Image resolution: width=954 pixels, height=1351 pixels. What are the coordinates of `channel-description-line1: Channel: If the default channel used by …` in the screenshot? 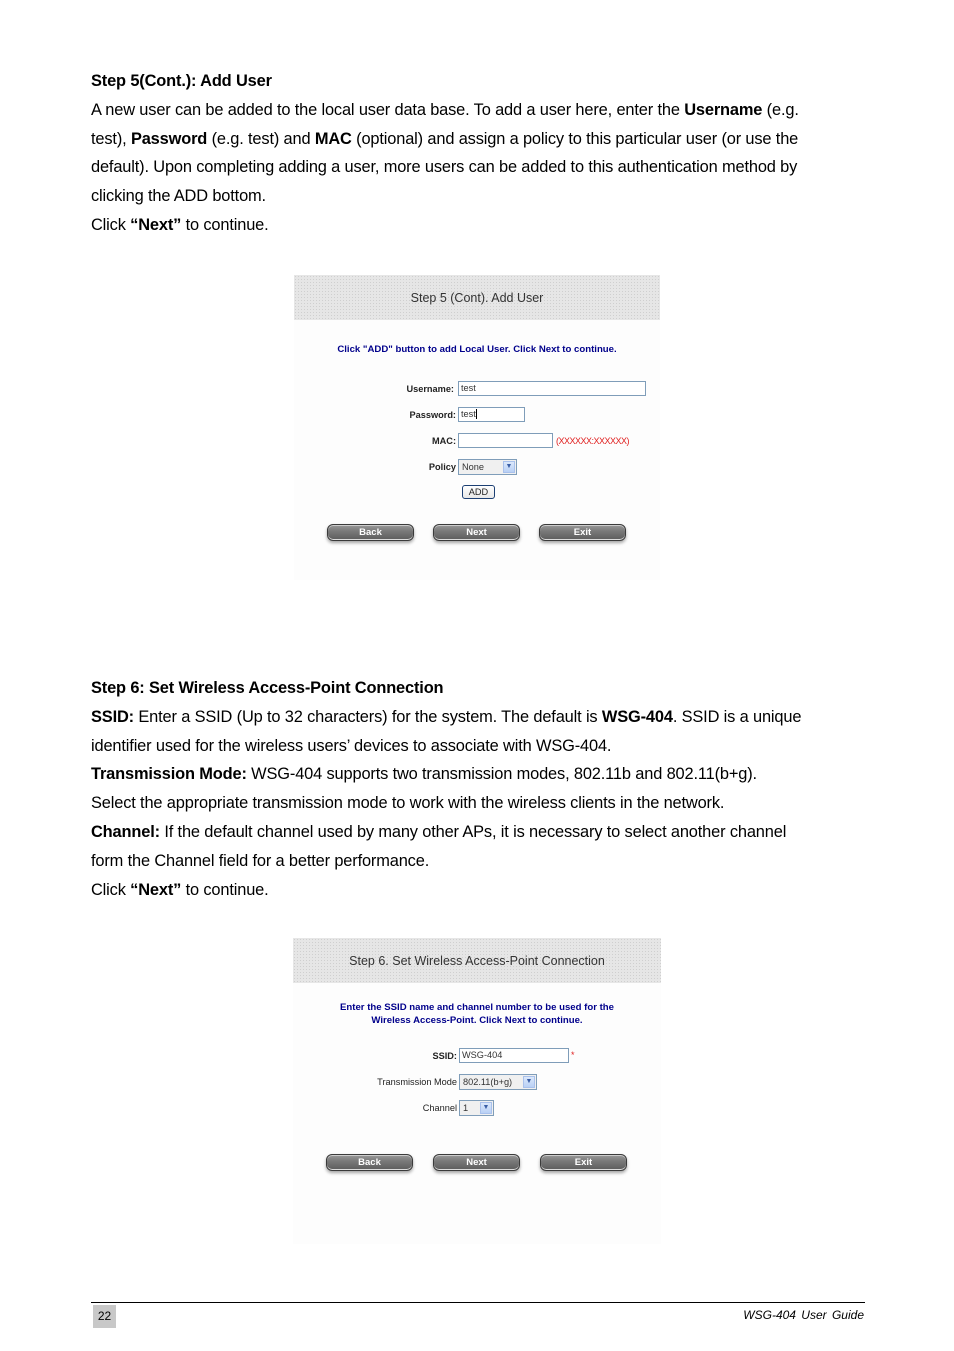 It's located at (481, 832).